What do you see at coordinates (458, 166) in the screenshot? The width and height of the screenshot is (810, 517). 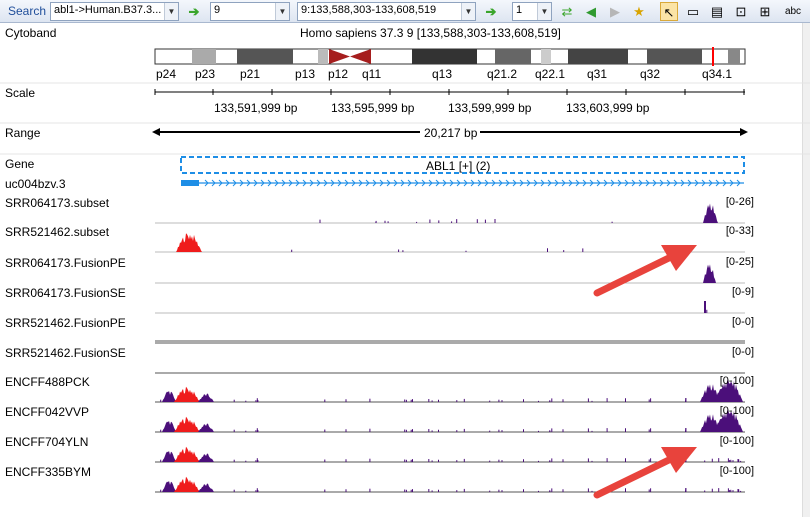 I see `gene-feature-label: ABL1 [+] (2)` at bounding box center [458, 166].